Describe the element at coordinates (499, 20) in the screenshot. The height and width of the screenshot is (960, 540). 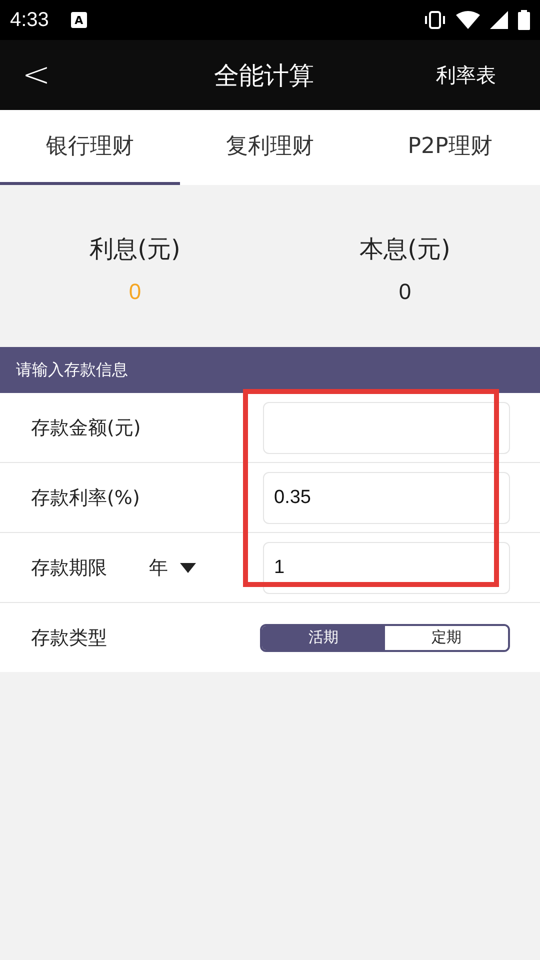
I see `signal-icon` at that location.